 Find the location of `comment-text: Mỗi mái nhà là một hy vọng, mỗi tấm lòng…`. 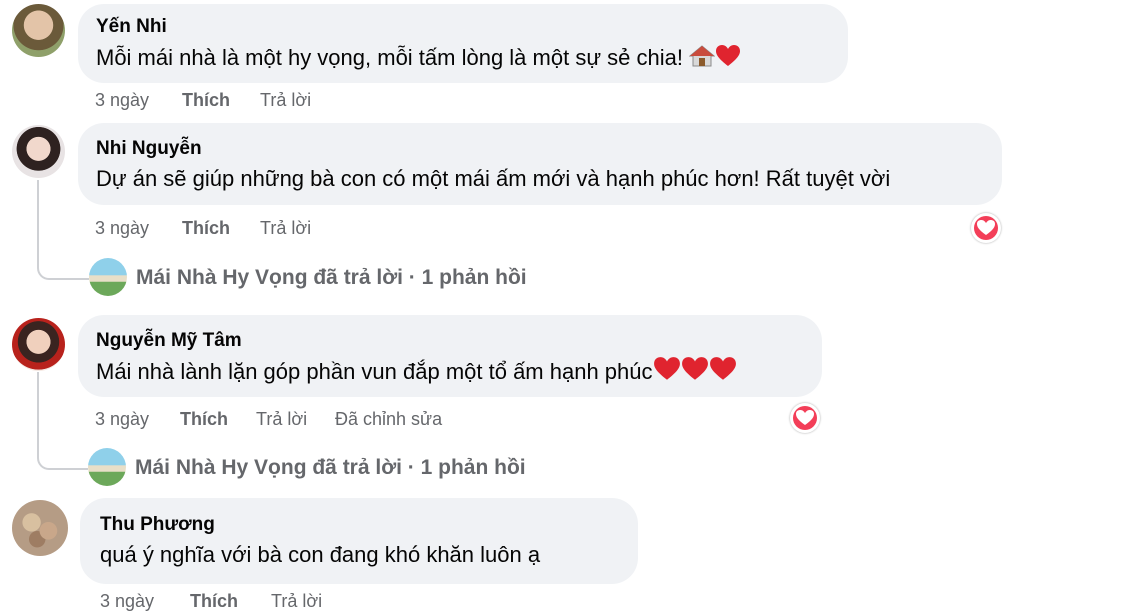

comment-text: Mỗi mái nhà là một hy vọng, mỗi tấm lòng… is located at coordinates (418, 59).